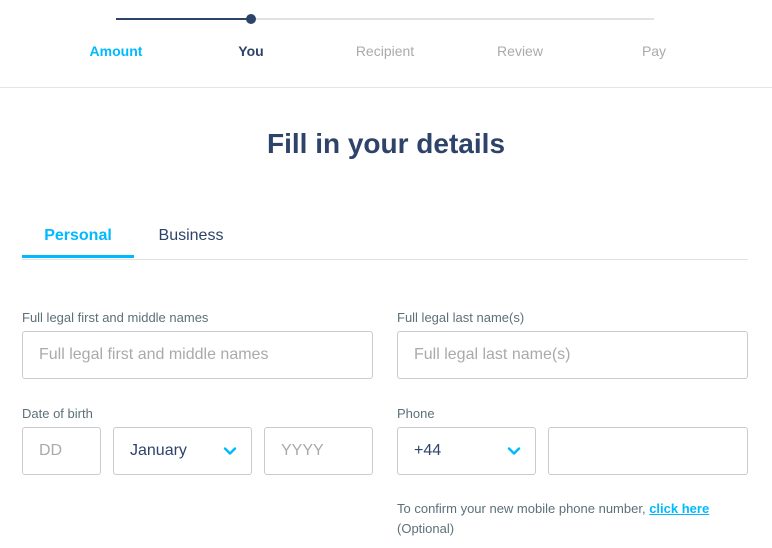 This screenshot has width=772, height=548. What do you see at coordinates (426, 528) in the screenshot?
I see `optional-label: (Optional)` at bounding box center [426, 528].